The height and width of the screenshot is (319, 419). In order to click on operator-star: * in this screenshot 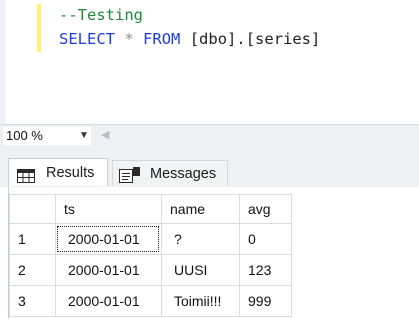, I will do `click(129, 39)`.